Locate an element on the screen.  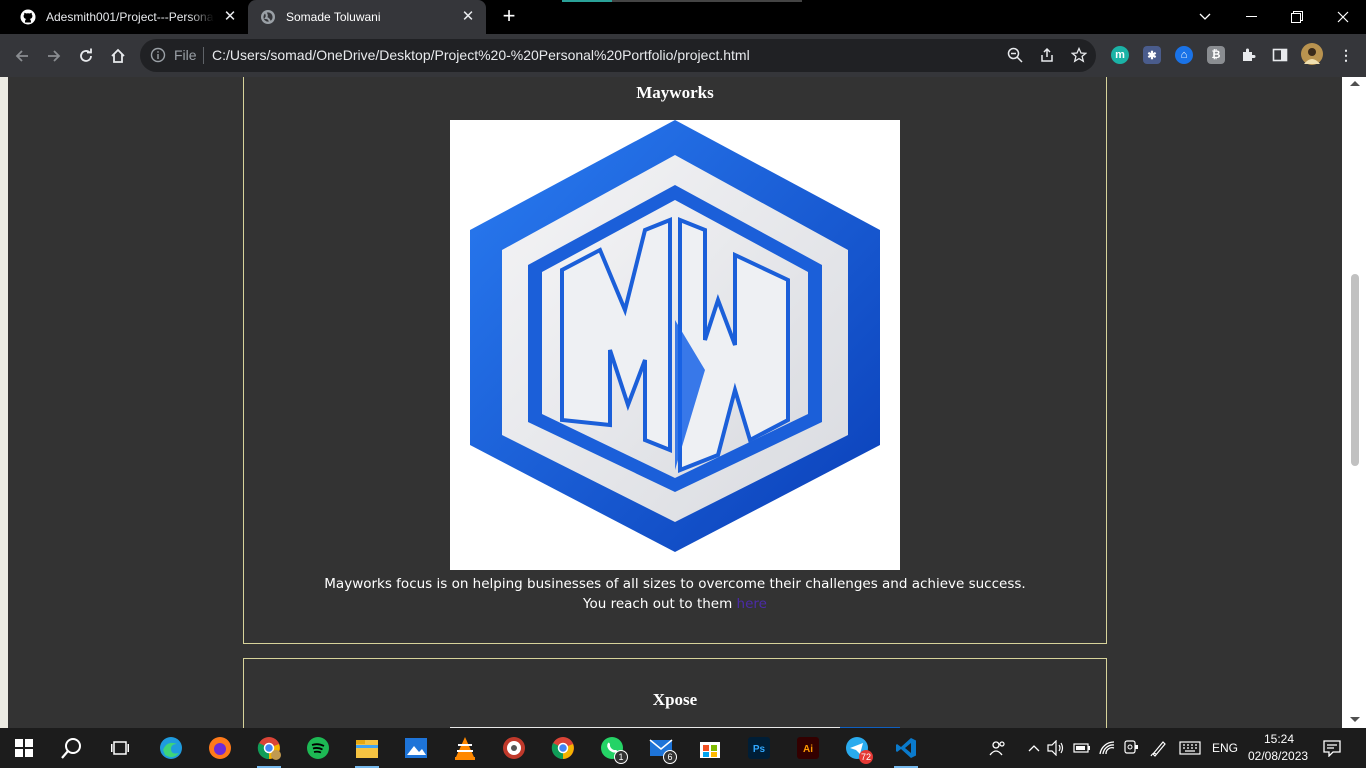
home-icon is located at coordinates (118, 55).